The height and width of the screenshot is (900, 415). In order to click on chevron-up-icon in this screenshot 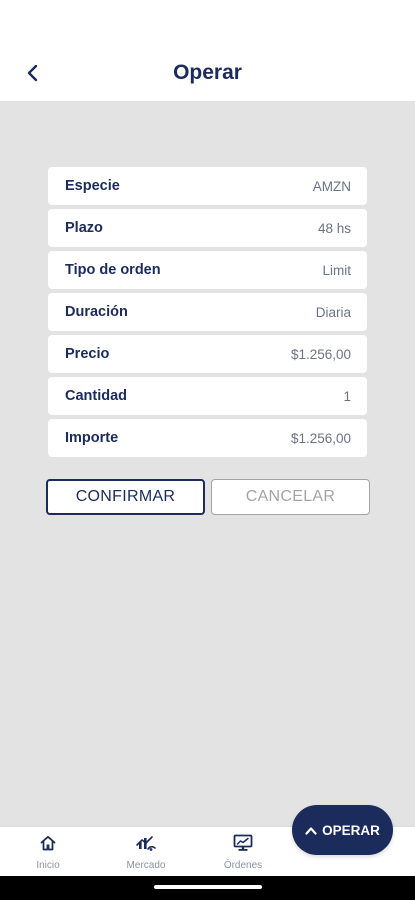, I will do `click(311, 830)`.